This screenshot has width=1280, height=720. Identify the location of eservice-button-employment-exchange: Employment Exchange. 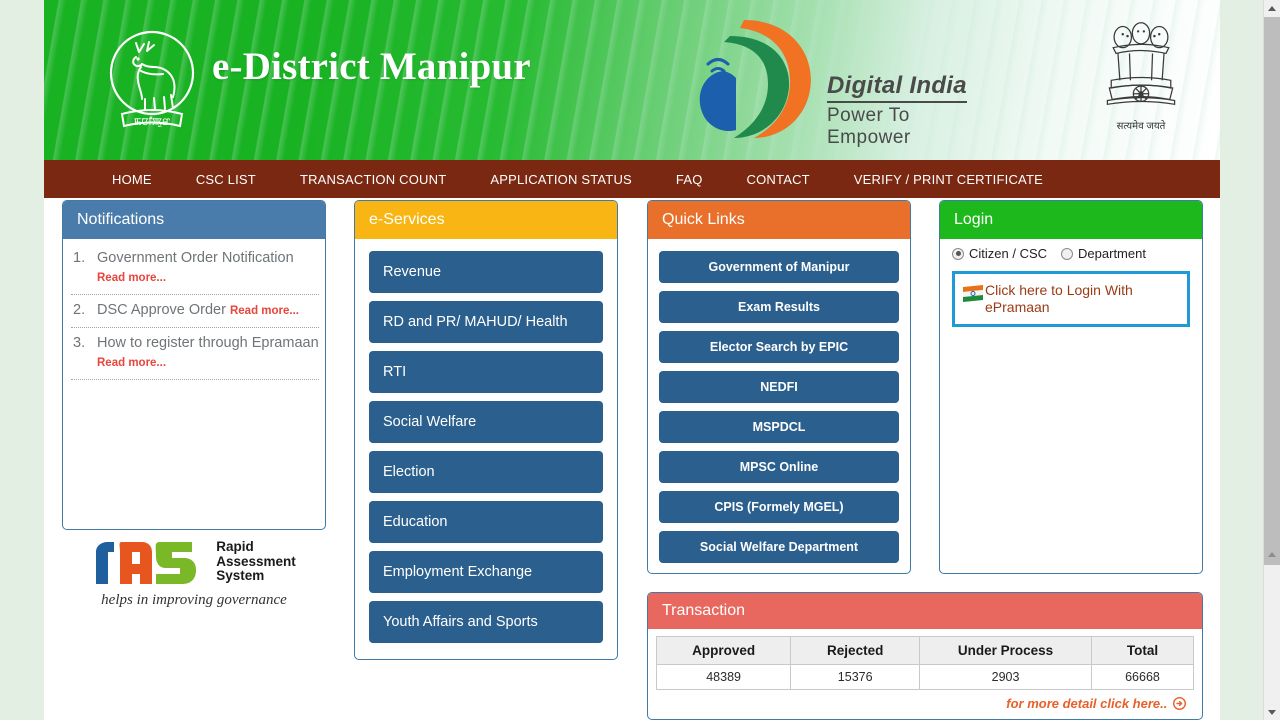
(486, 572).